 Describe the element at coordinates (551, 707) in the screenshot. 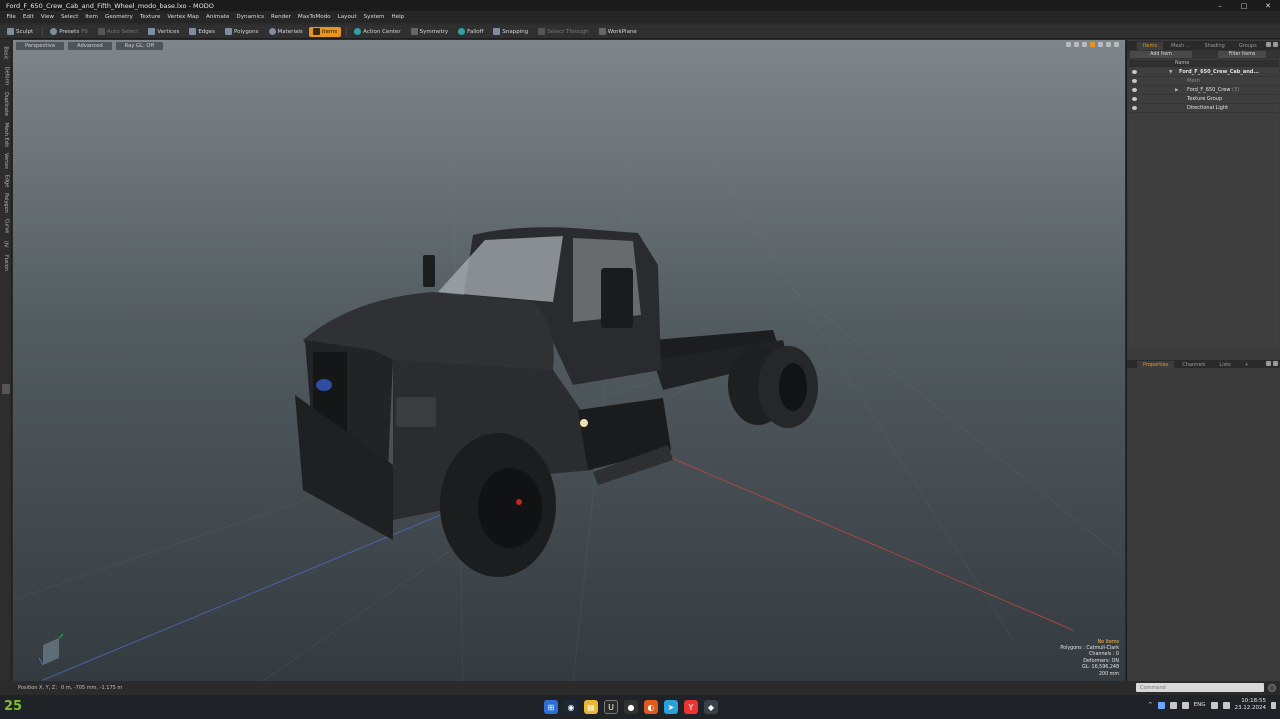

I see `start-icon: ⊞` at that location.